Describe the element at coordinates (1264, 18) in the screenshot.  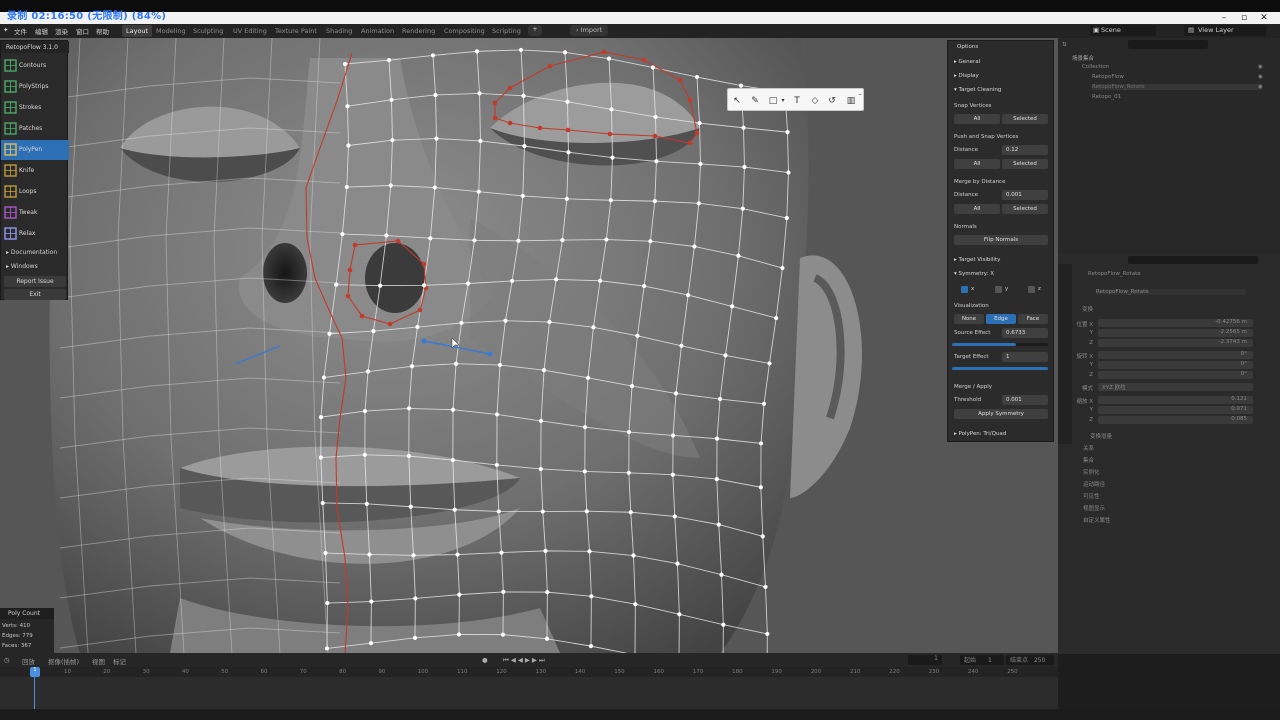
I see `close-button: ✕` at that location.